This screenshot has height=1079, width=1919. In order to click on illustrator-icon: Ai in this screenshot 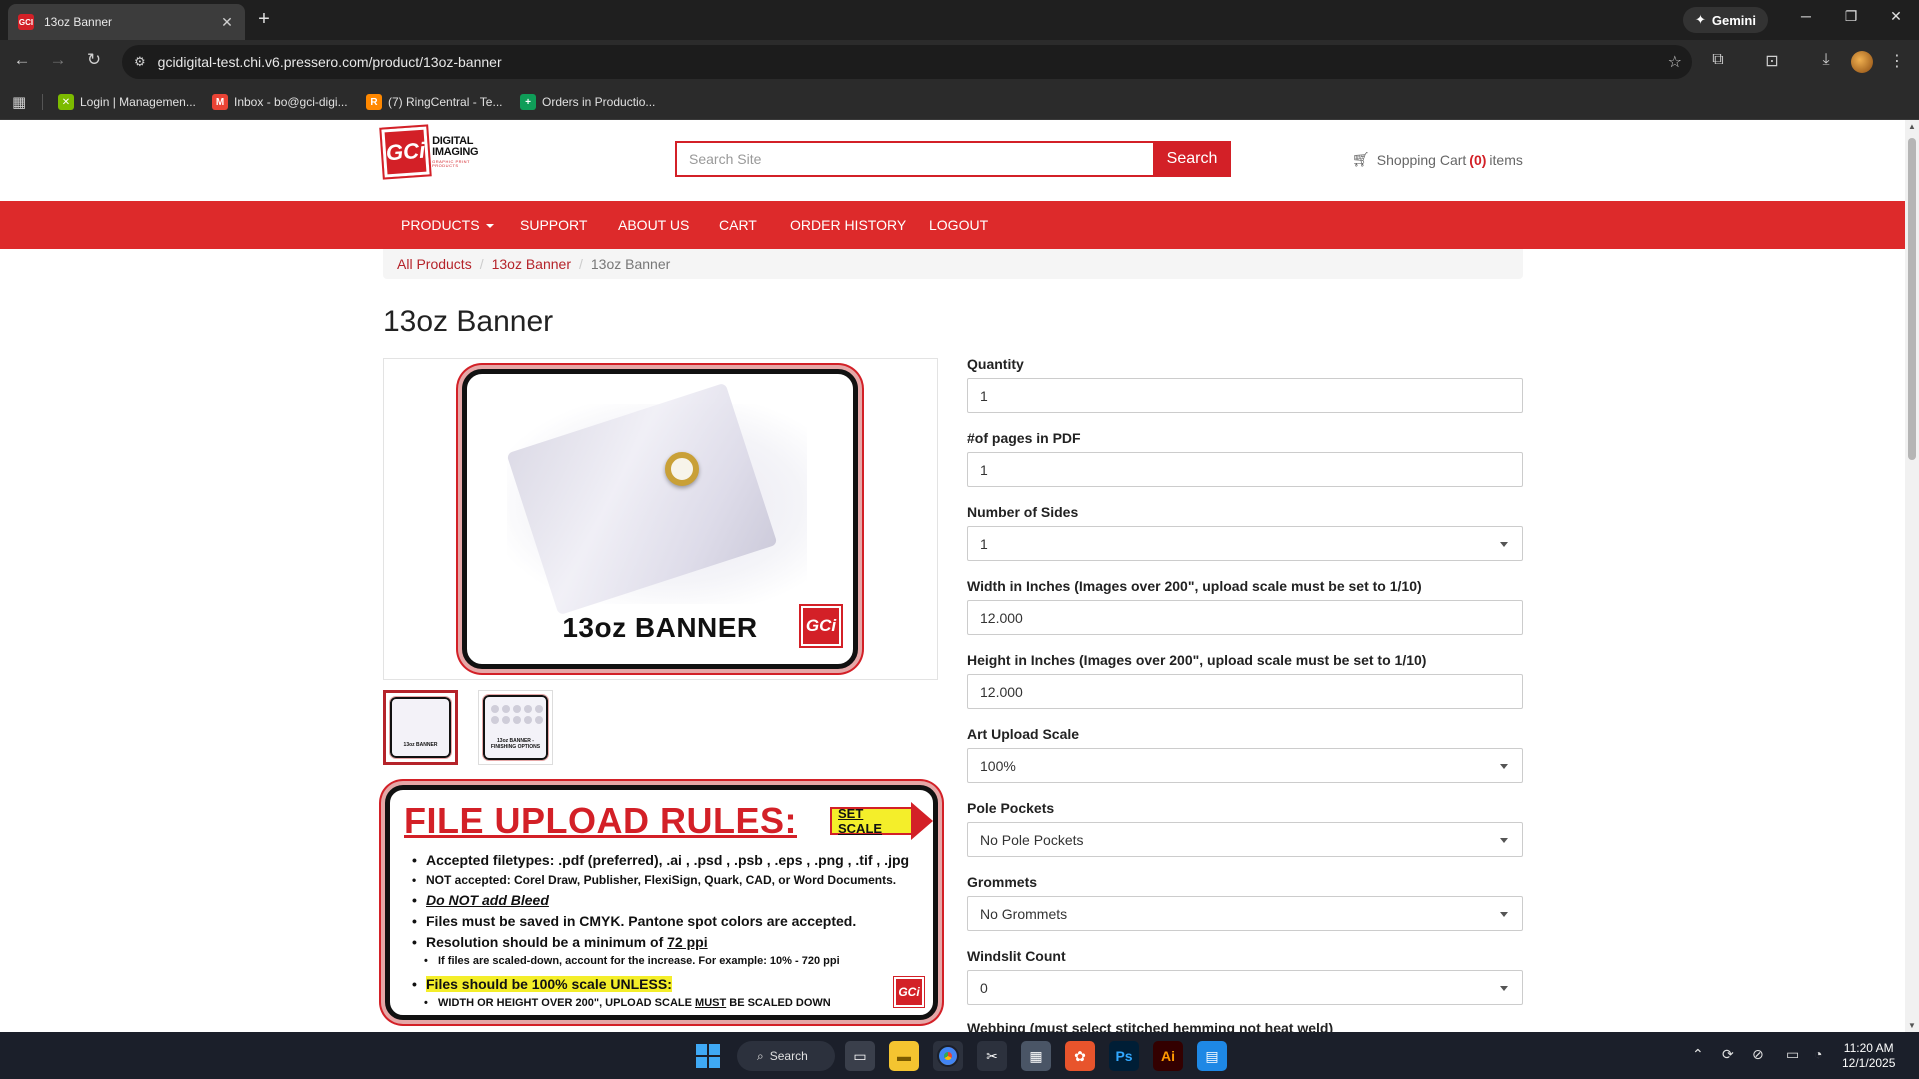, I will do `click(1168, 1056)`.